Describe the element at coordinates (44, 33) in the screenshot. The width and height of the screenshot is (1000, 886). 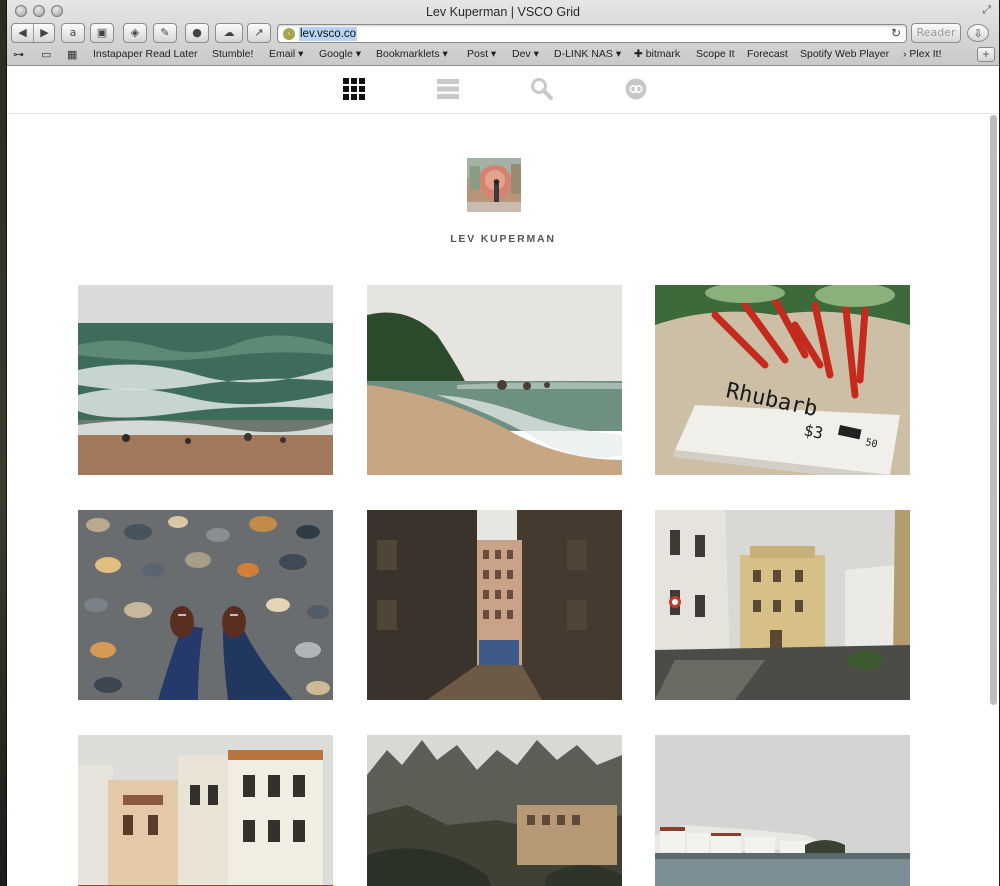
I see `forward-arrow-icon: ▶` at that location.